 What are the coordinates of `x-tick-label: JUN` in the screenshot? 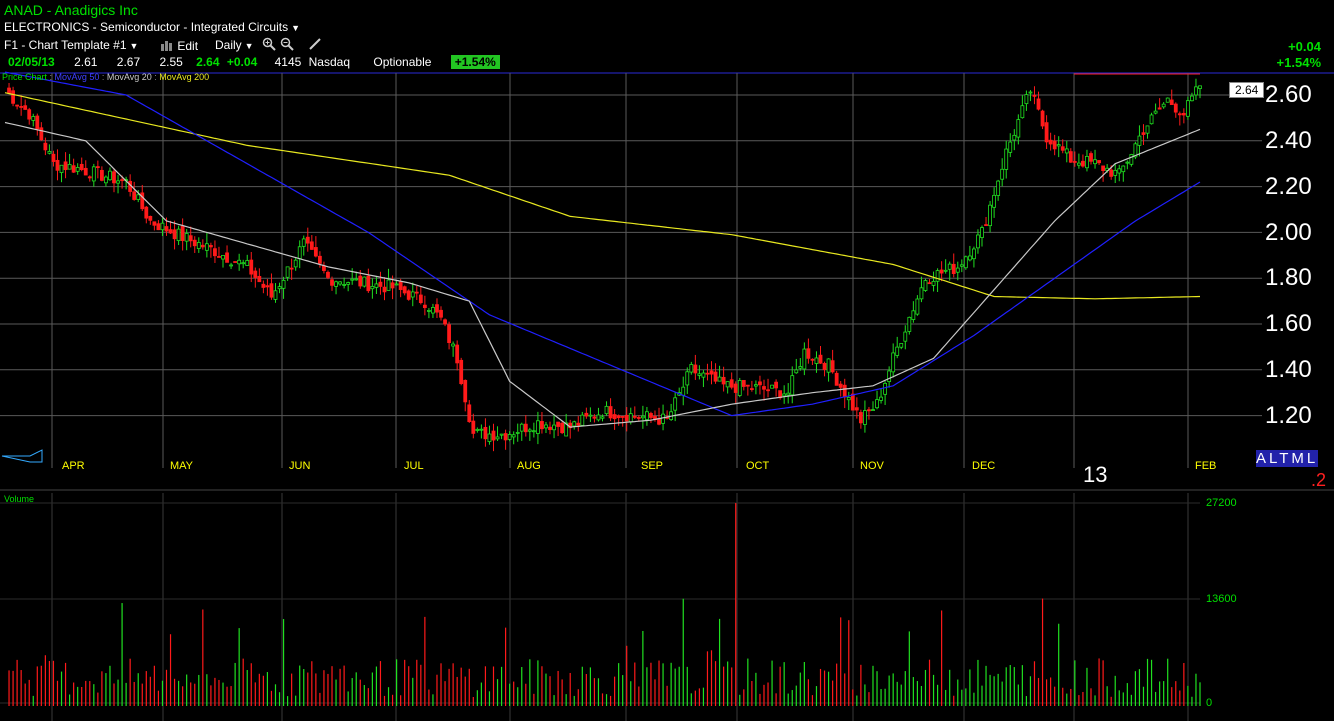 It's located at (300, 466).